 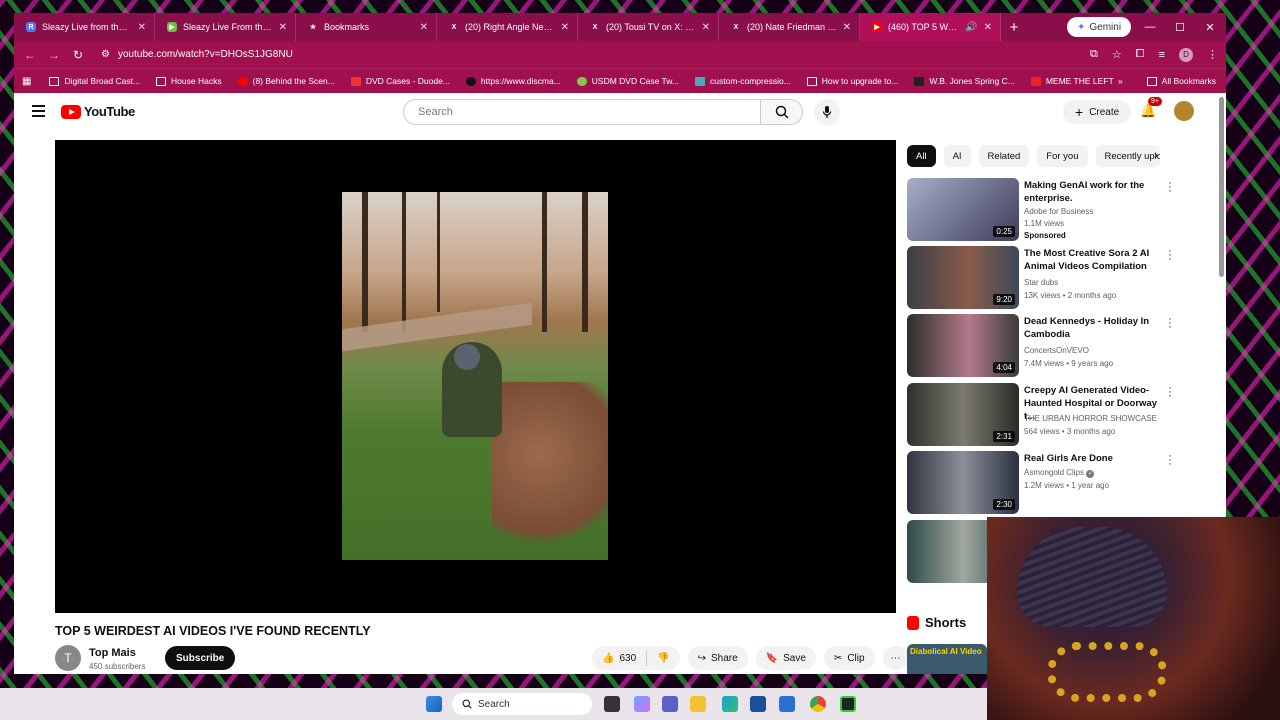 I want to click on chip-recently-uploaded: Recently uplo, so click(x=1127, y=156).